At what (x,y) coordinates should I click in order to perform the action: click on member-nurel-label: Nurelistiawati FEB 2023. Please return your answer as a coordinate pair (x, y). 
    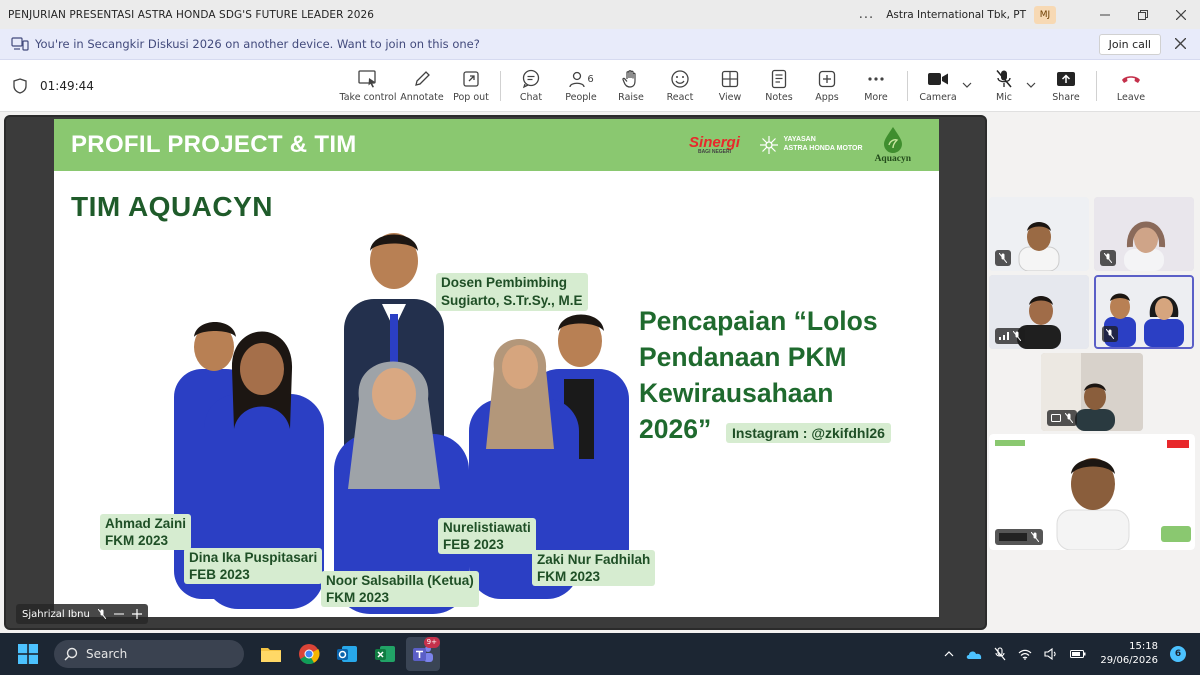
    Looking at the image, I should click on (487, 536).